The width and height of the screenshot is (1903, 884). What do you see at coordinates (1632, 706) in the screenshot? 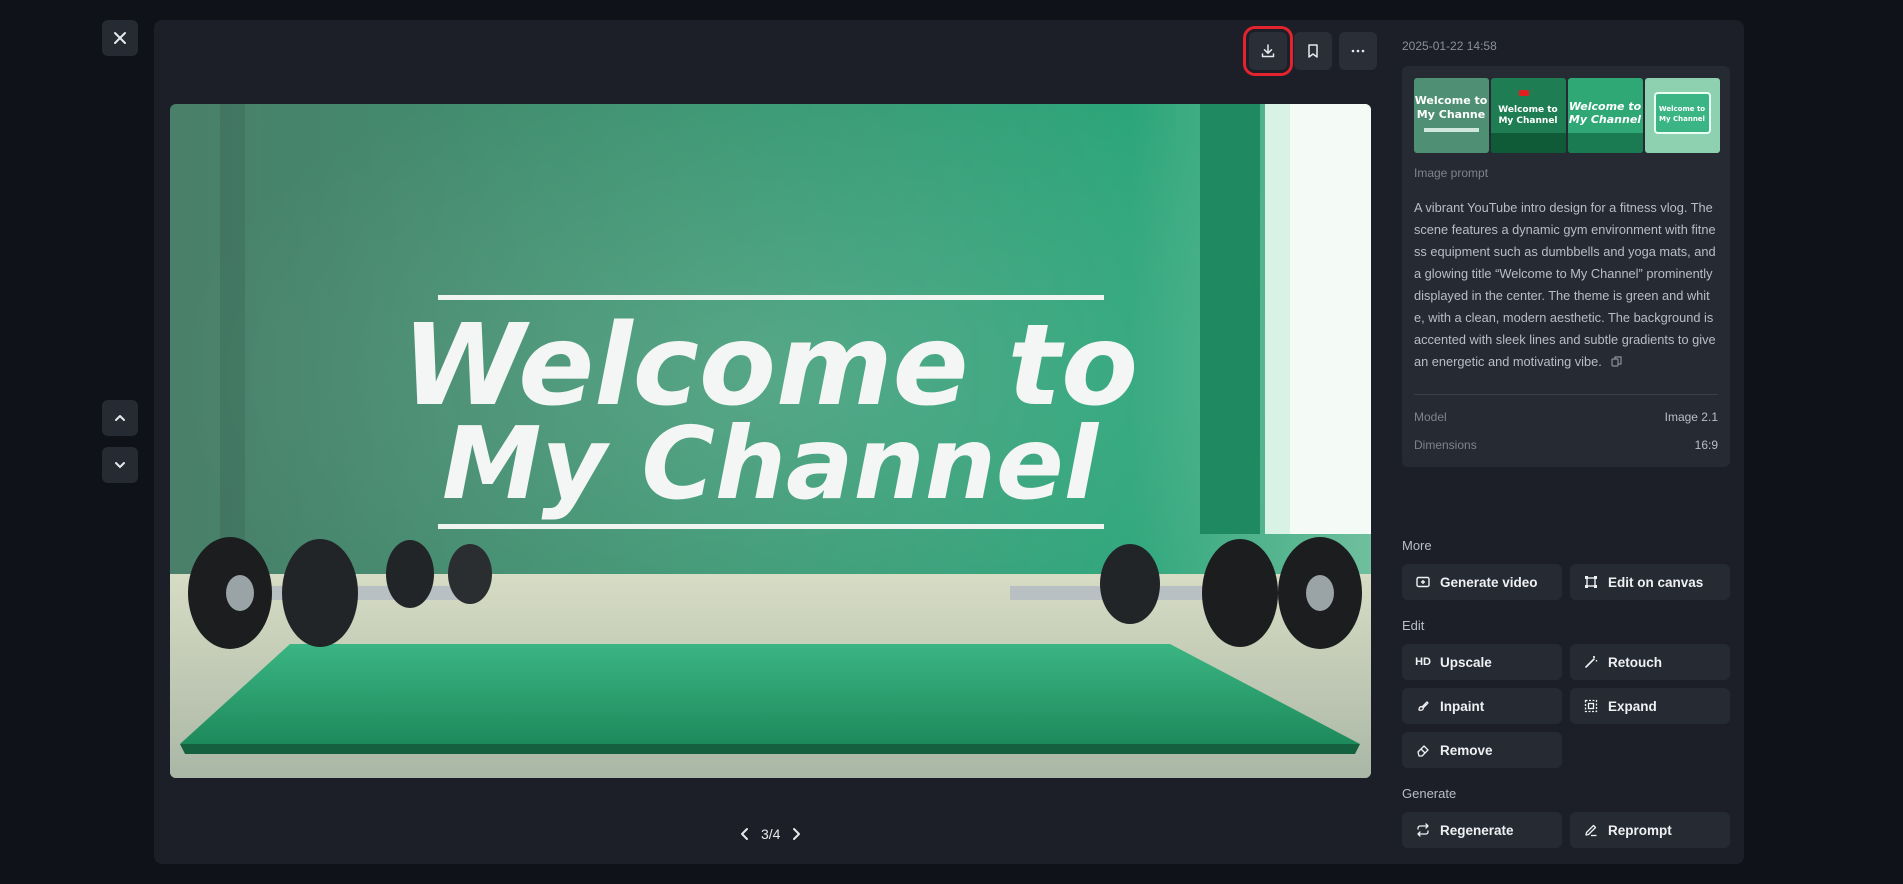
I see `expand-label: Expand` at bounding box center [1632, 706].